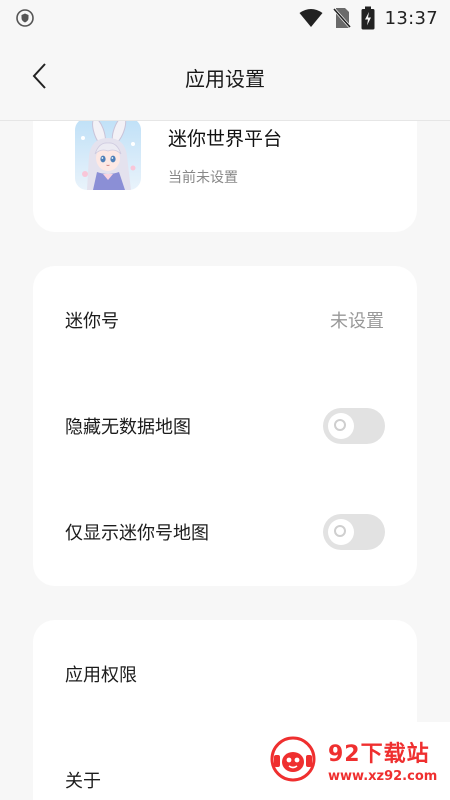 The image size is (450, 800). Describe the element at coordinates (92, 321) in the screenshot. I see `mini-id-label: 迷你号` at that location.